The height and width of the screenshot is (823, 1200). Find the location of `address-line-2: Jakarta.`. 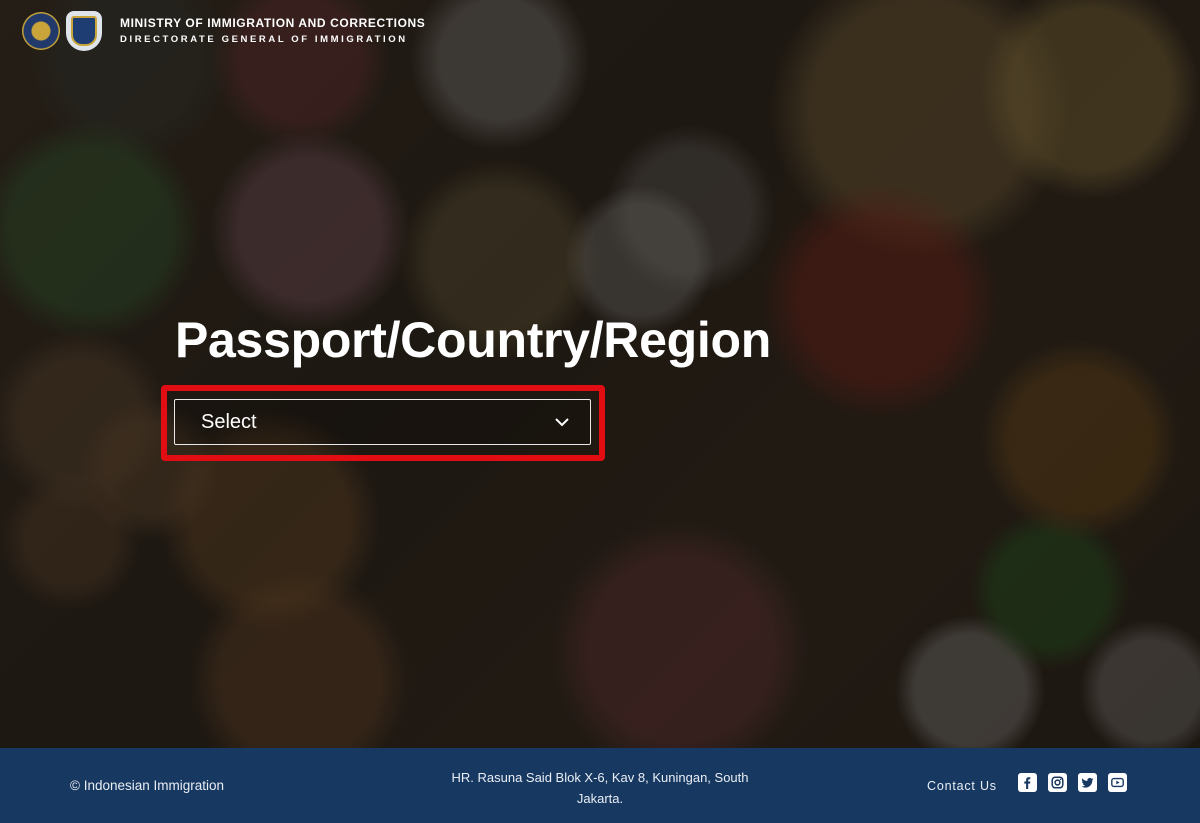

address-line-2: Jakarta. is located at coordinates (600, 798).